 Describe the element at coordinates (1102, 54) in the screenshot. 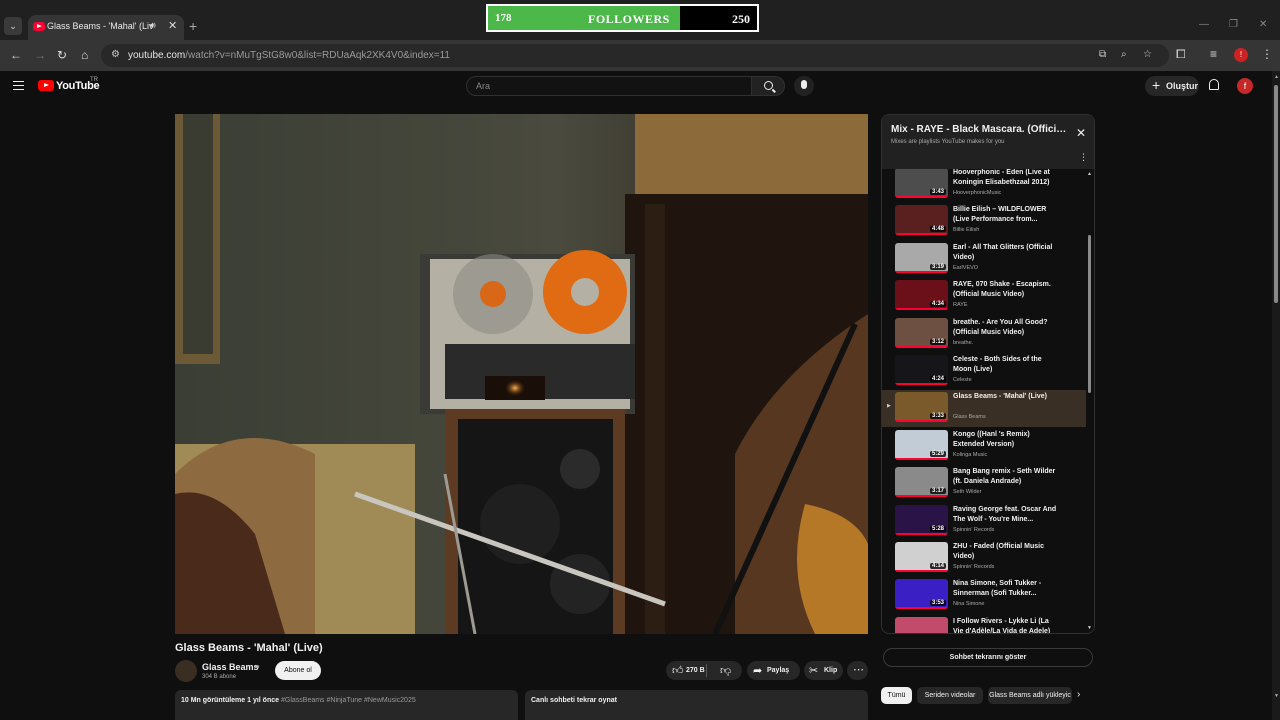

I see `install-app-icon: ⧉` at that location.